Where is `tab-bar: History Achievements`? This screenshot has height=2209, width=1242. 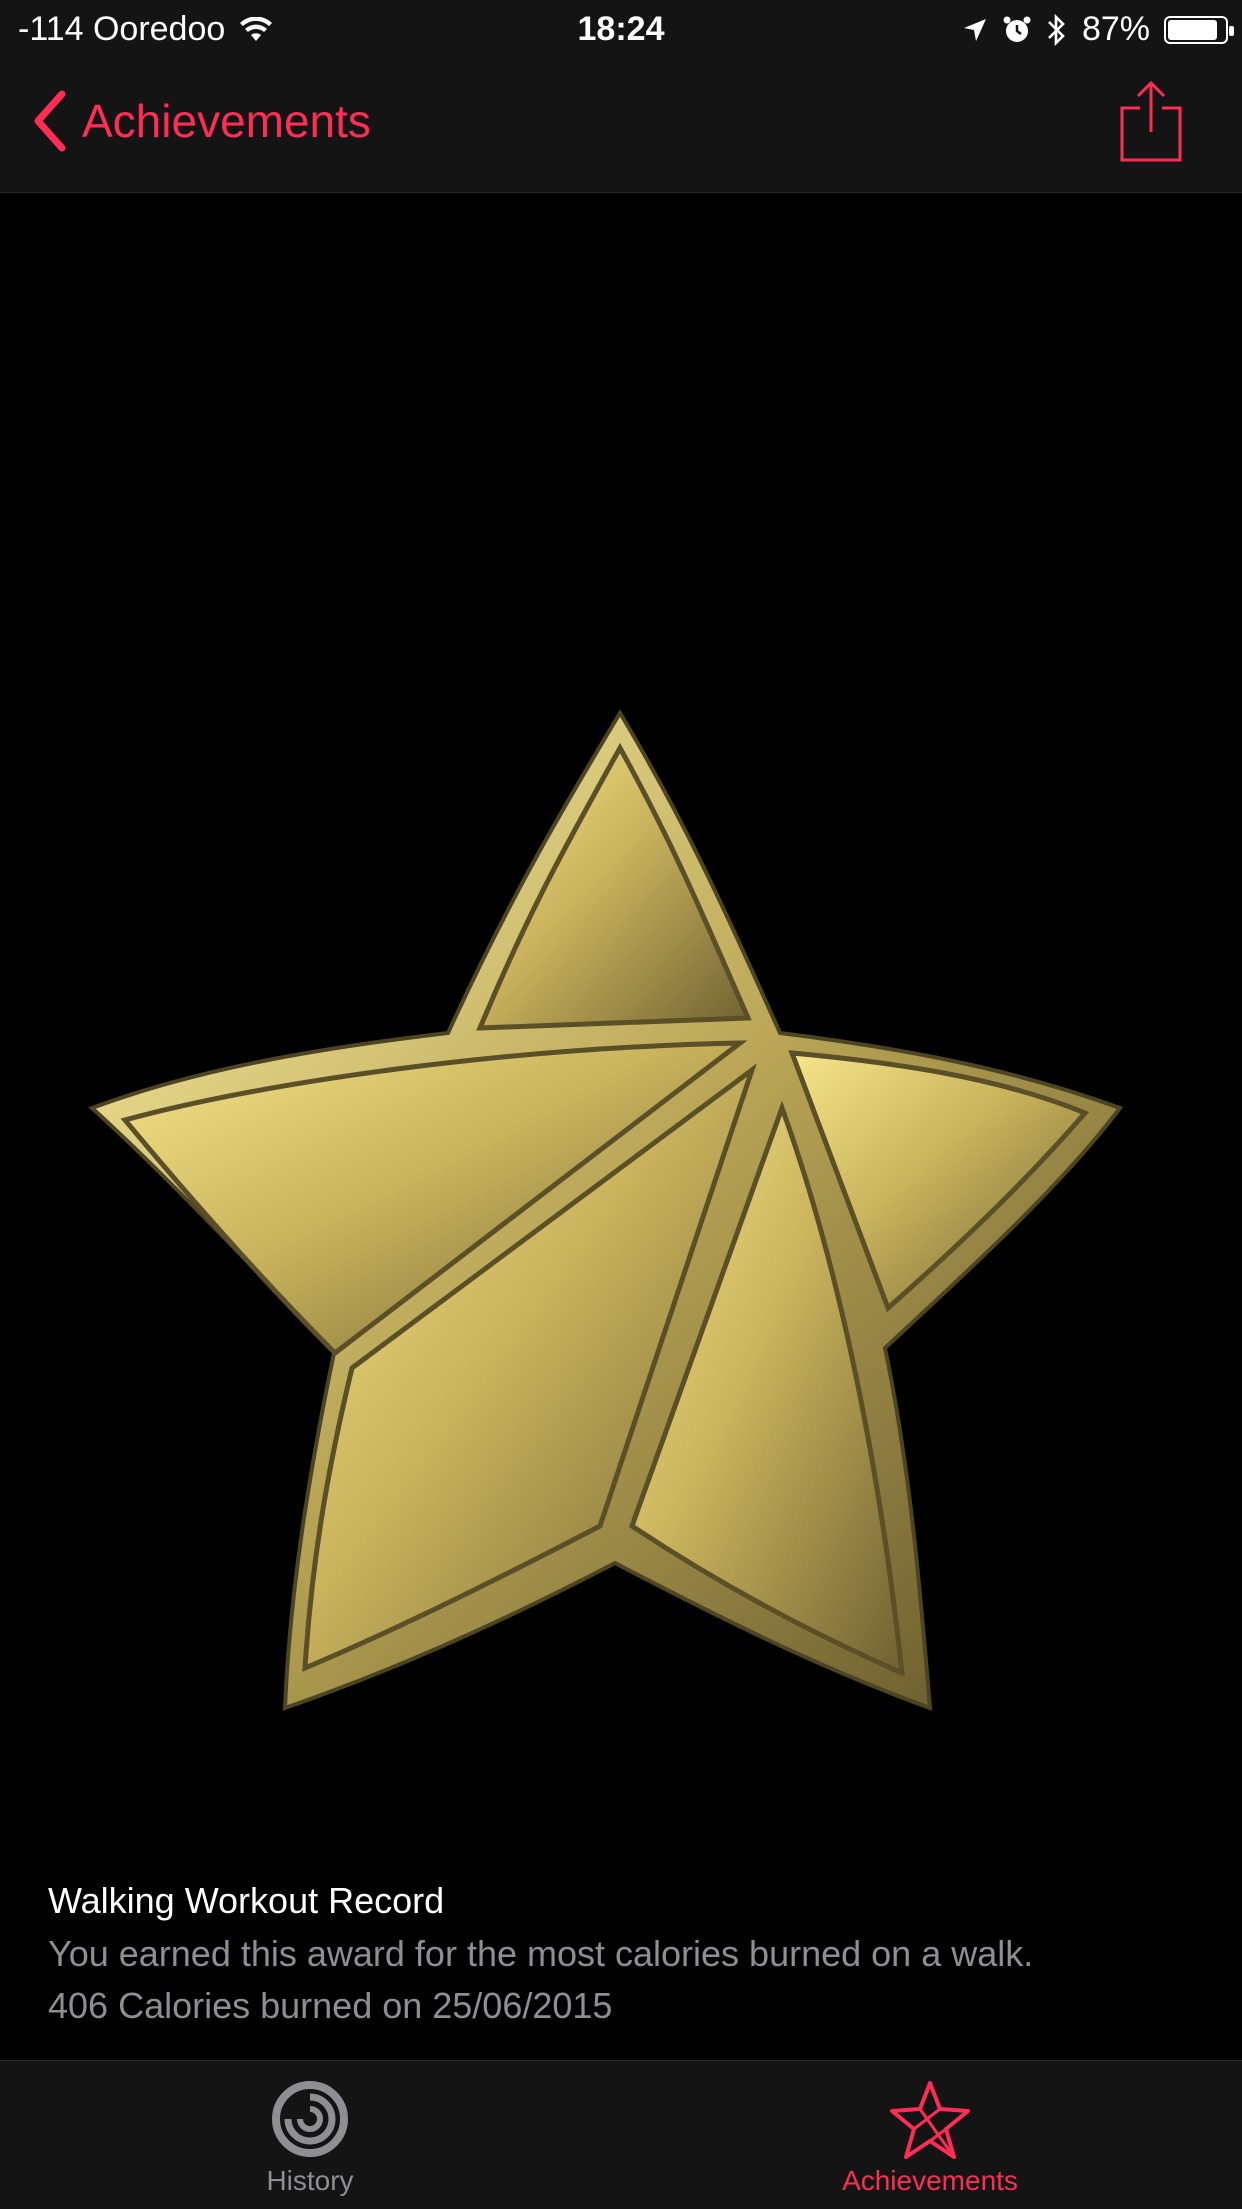 tab-bar: History Achievements is located at coordinates (621, 2134).